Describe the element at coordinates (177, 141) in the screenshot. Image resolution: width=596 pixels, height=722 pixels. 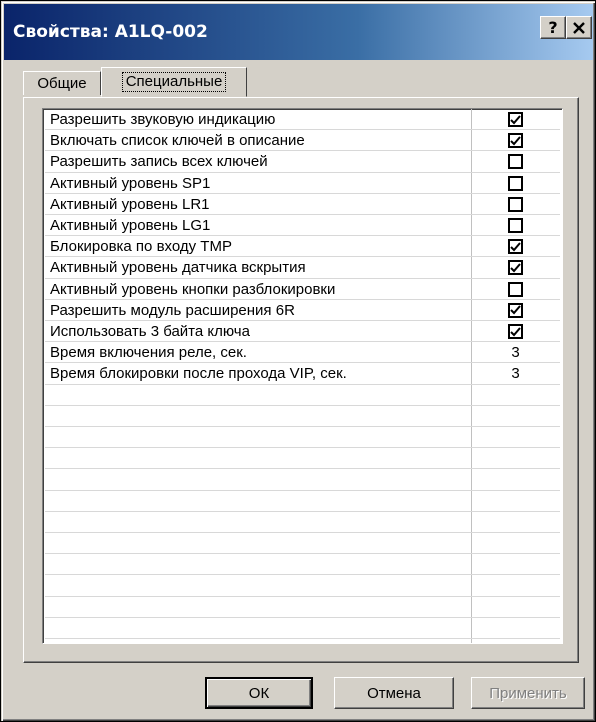
I see `property-label: Включать список ключей в описание` at that location.